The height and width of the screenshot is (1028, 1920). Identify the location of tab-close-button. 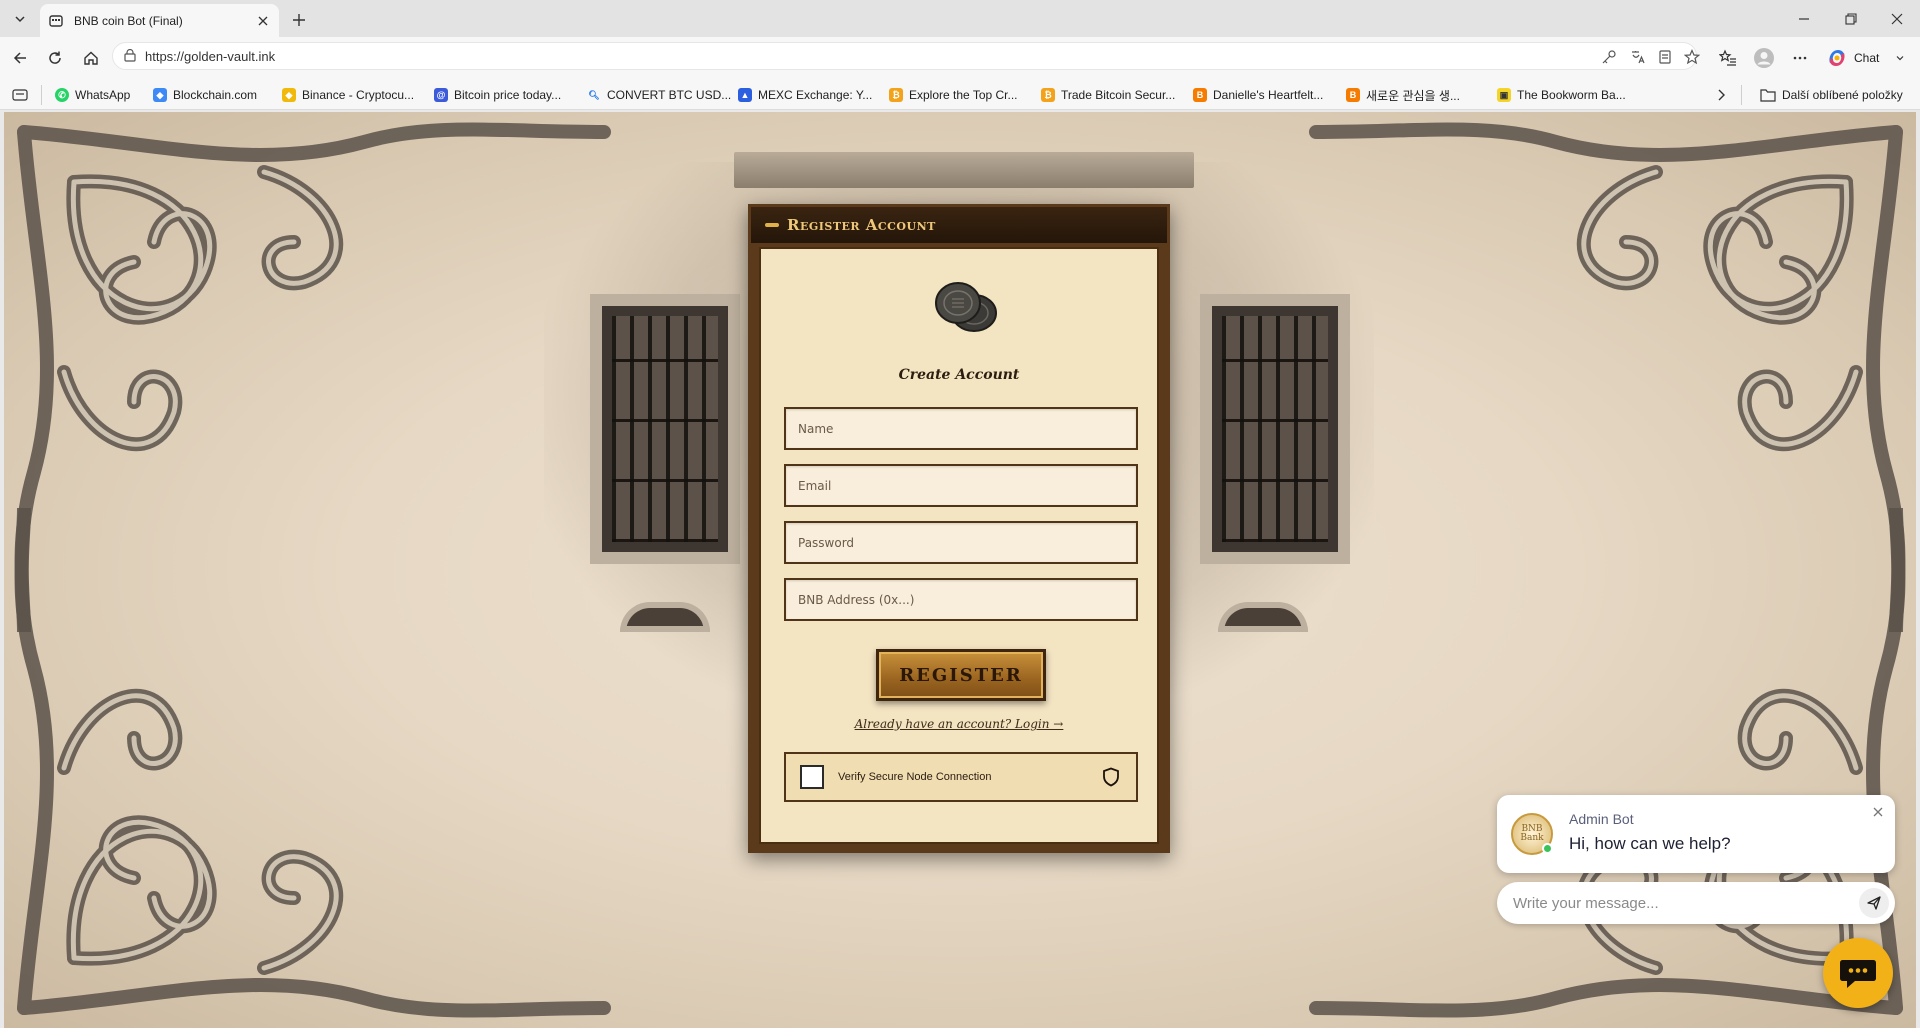
(263, 21).